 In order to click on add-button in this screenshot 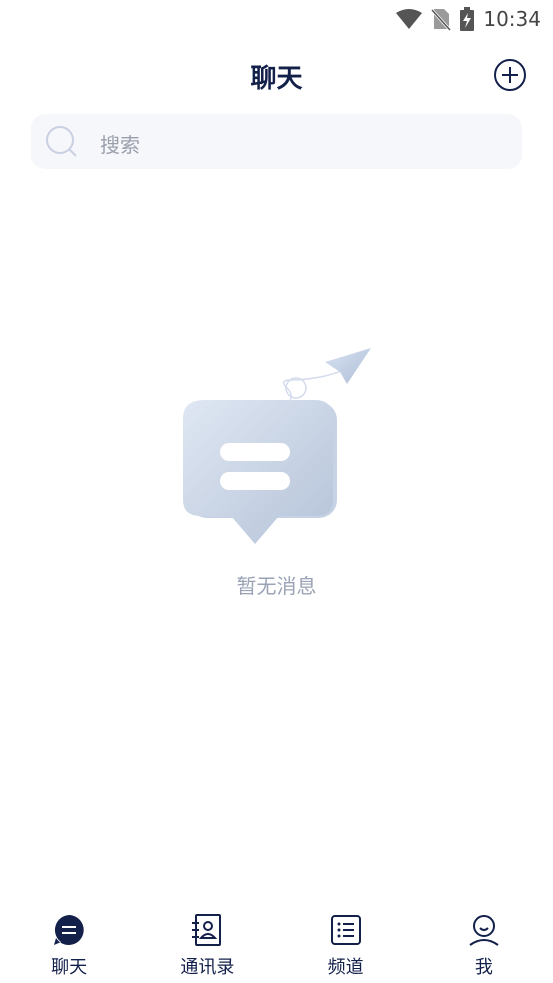, I will do `click(510, 75)`.